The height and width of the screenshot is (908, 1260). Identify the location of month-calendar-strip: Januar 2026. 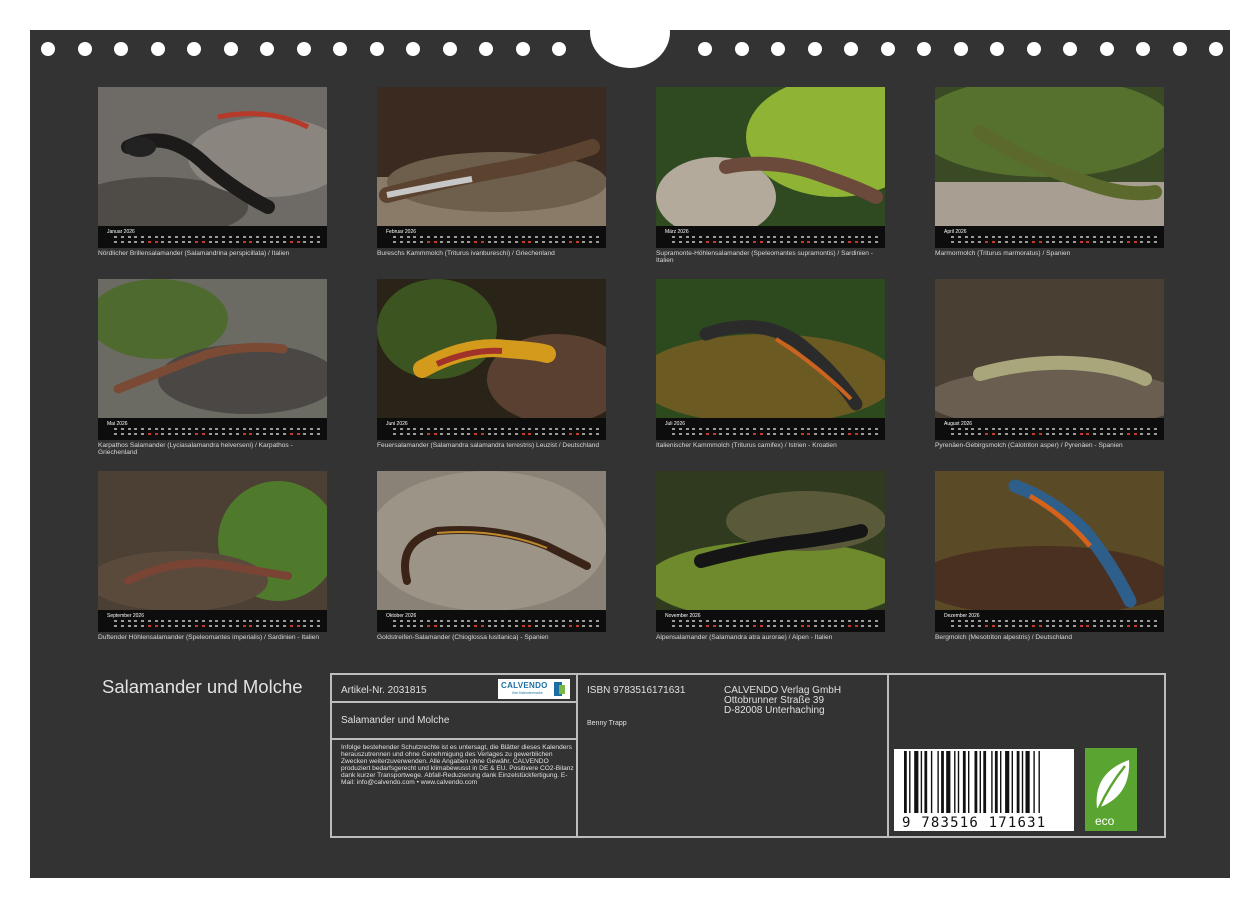
(212, 237).